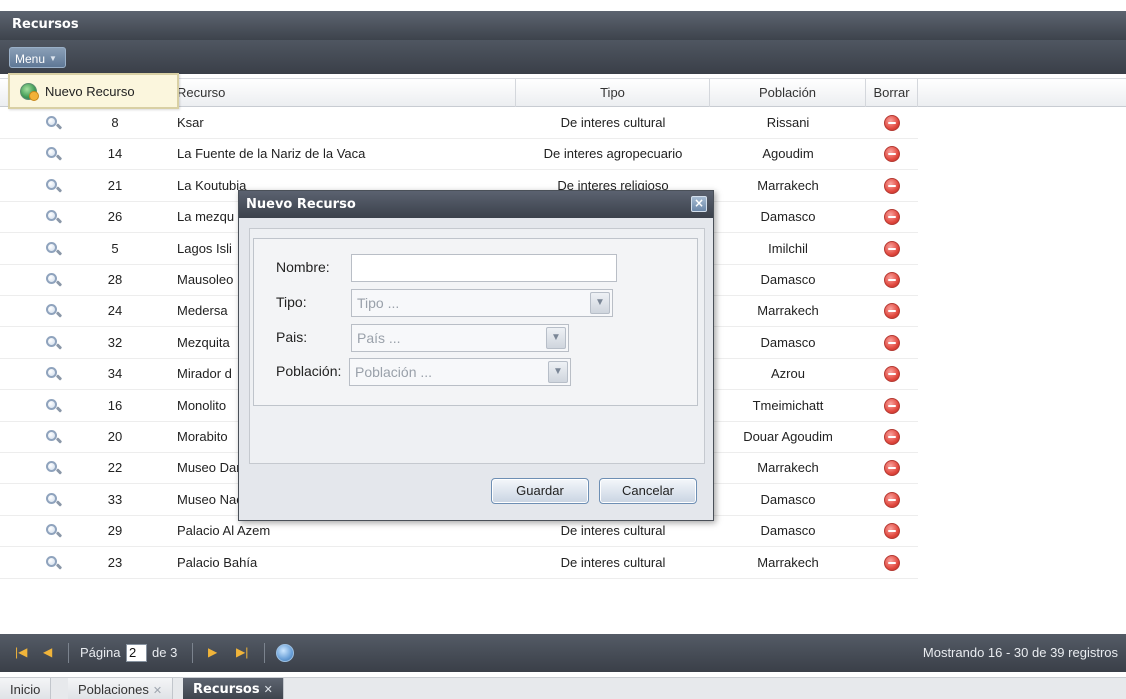 The height and width of the screenshot is (699, 1126). I want to click on close-icon: ×, so click(699, 204).